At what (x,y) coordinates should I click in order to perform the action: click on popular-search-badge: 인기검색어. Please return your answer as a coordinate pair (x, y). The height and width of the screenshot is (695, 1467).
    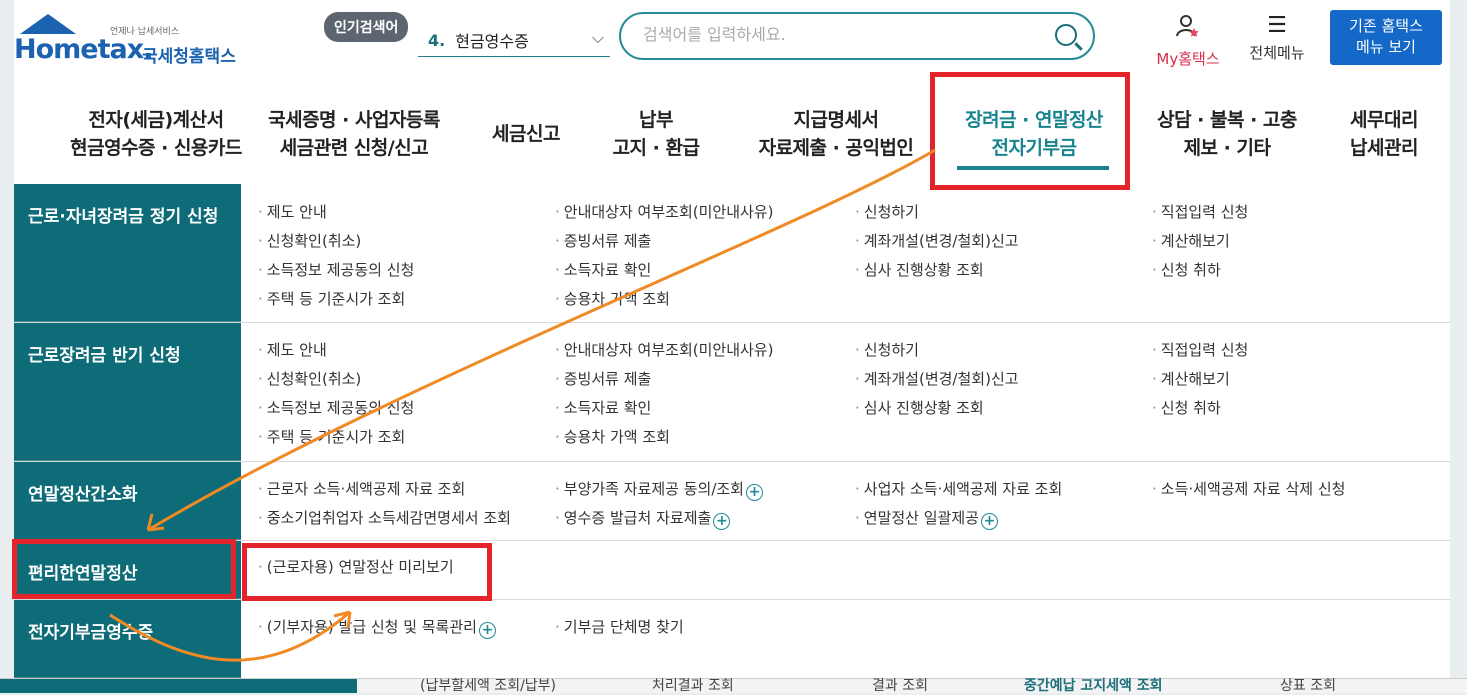
    Looking at the image, I should click on (366, 27).